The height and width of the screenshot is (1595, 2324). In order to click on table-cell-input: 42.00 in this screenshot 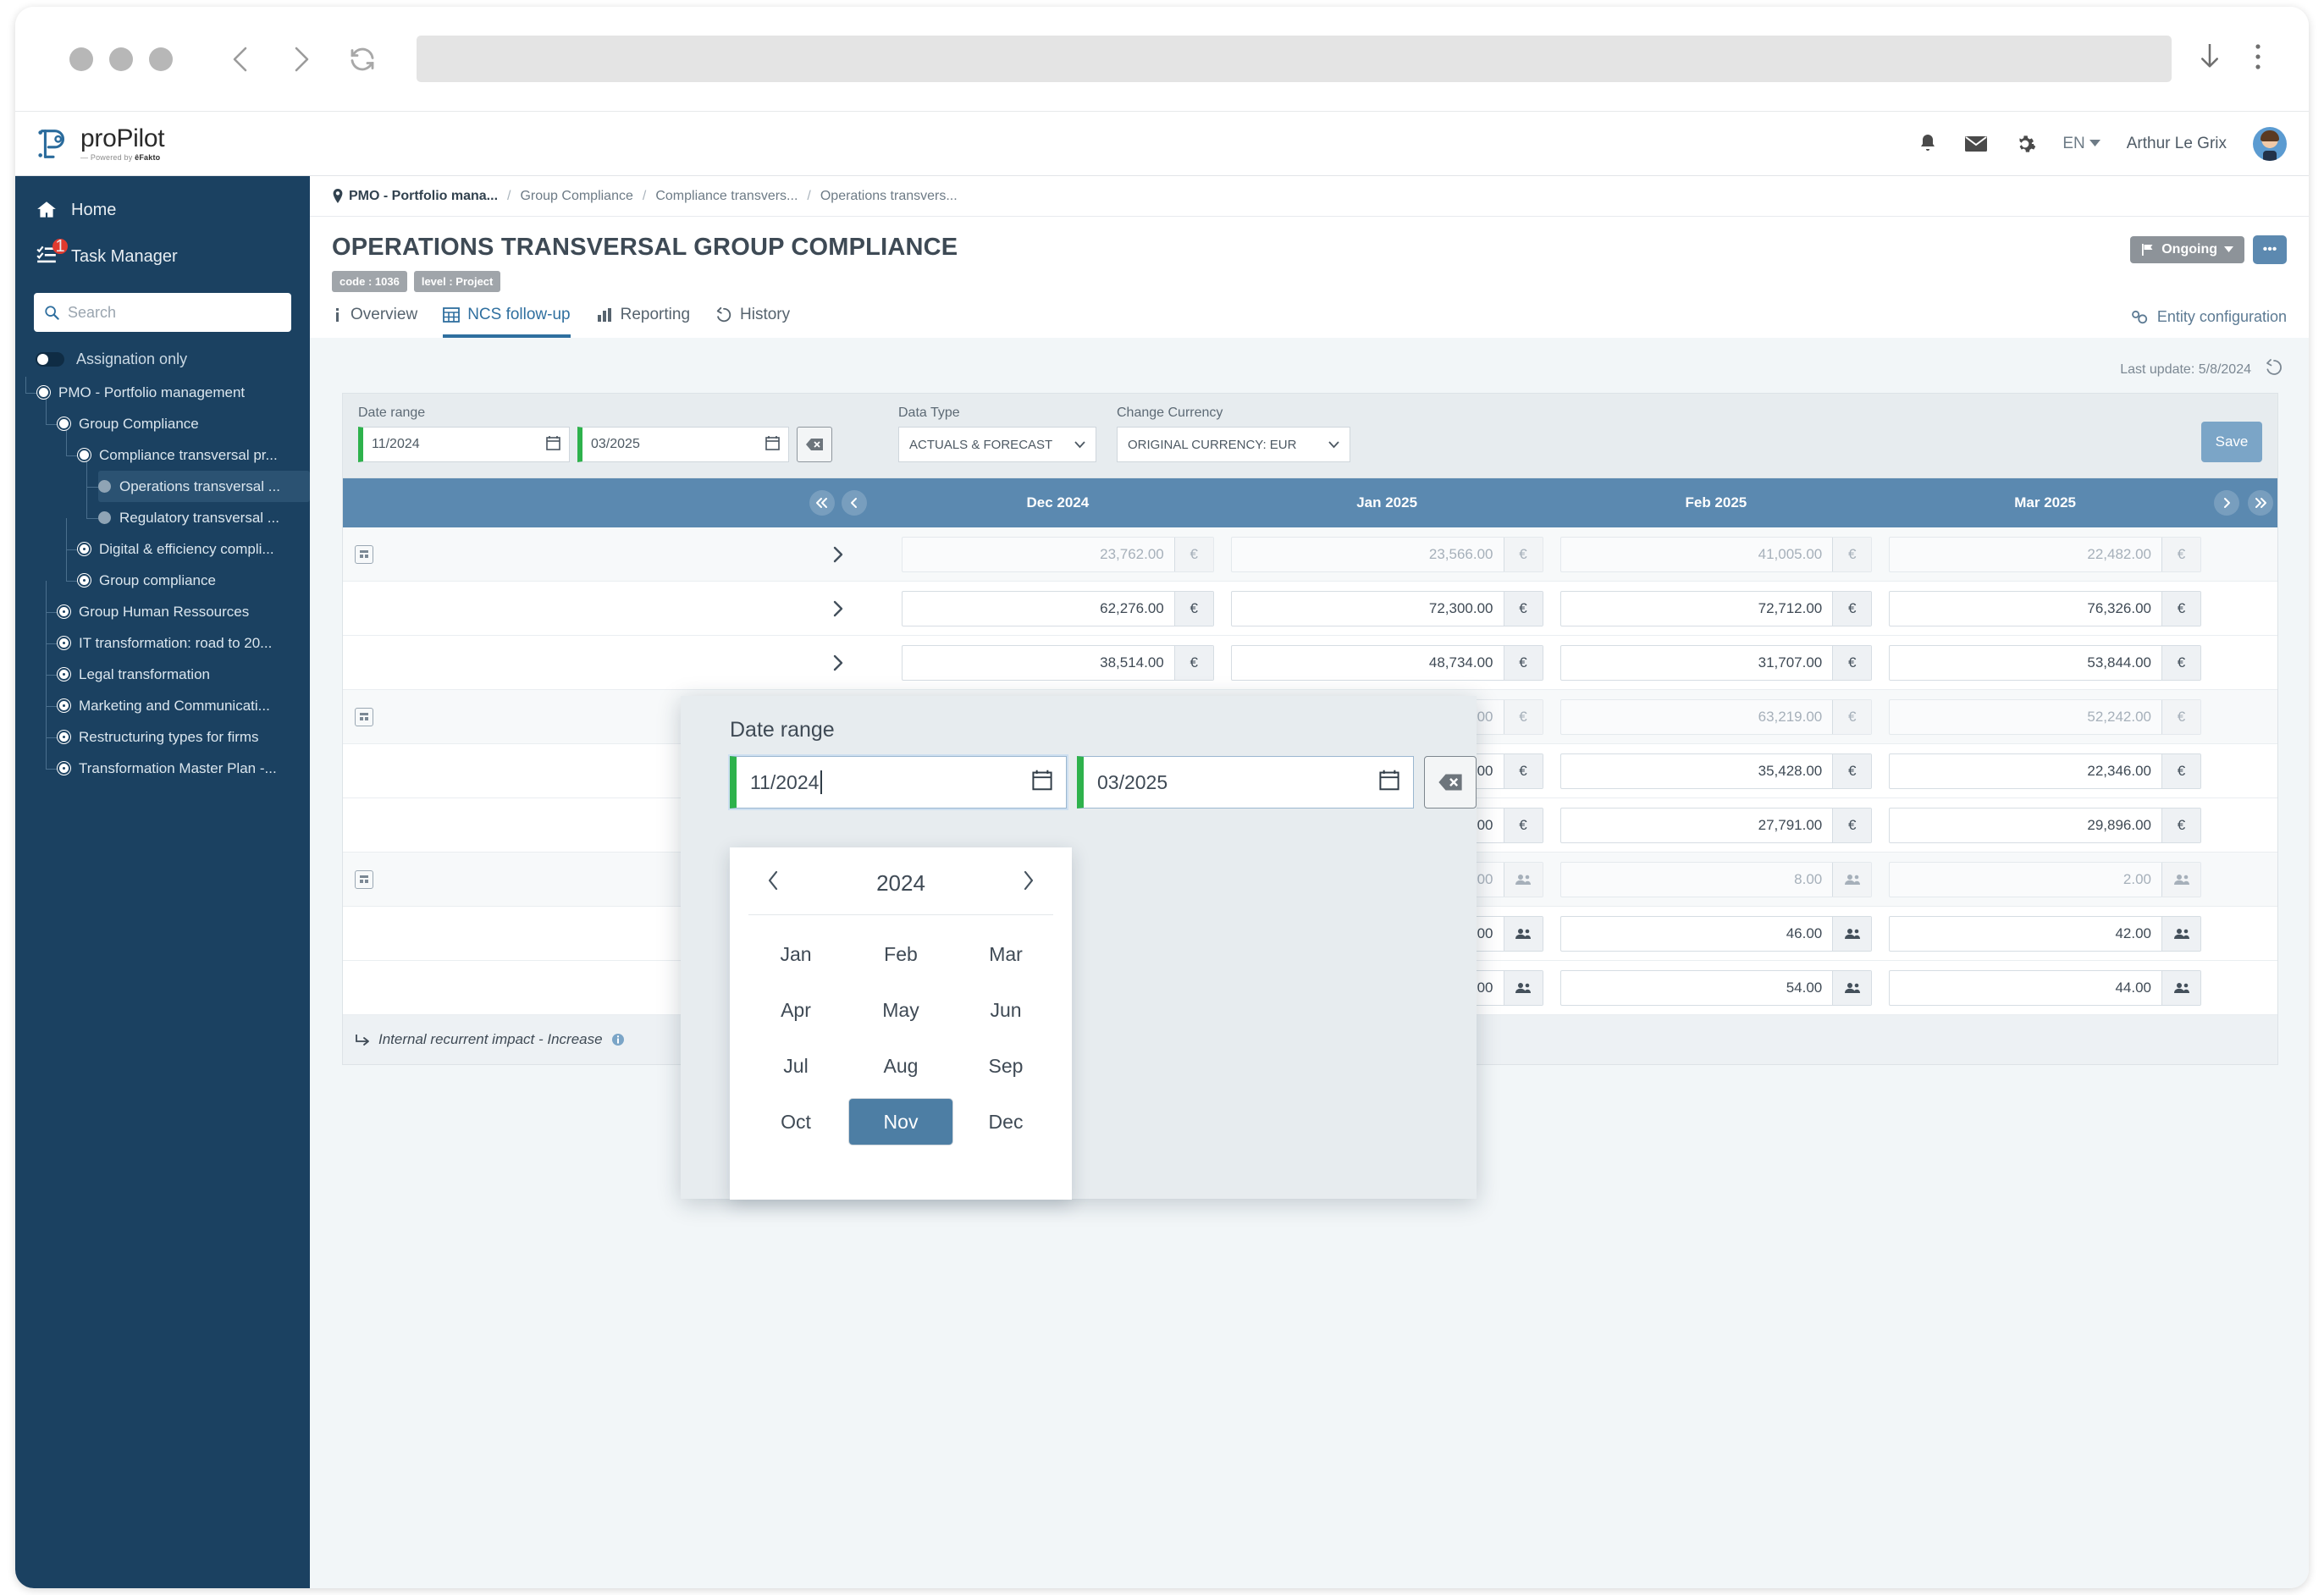, I will do `click(2045, 933)`.